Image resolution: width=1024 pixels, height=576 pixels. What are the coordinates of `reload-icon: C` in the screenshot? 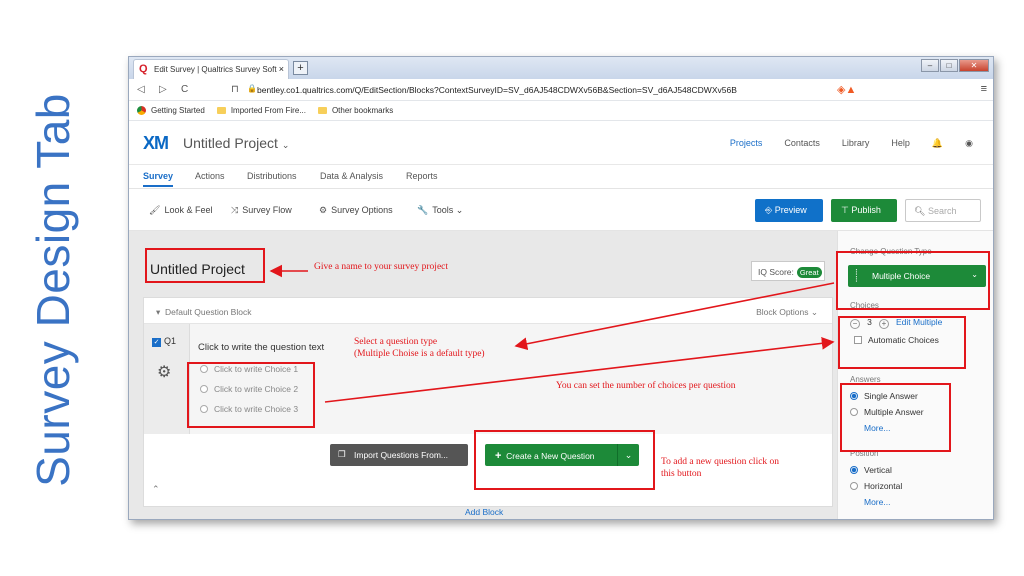 It's located at (184, 89).